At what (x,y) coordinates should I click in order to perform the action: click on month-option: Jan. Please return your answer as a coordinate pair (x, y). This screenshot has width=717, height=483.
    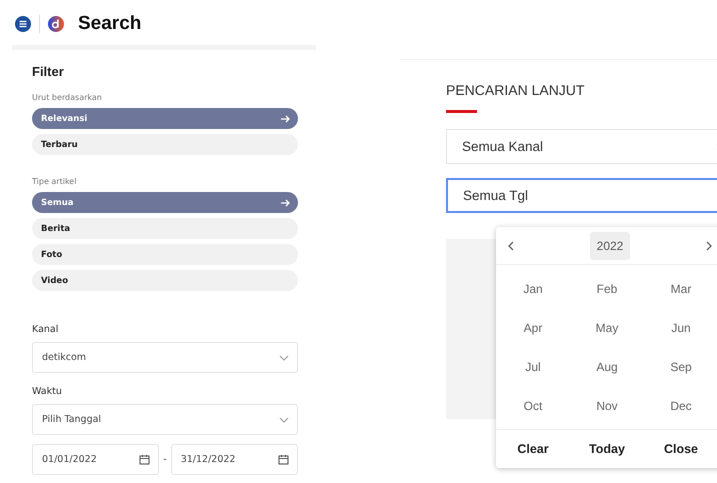
    Looking at the image, I should click on (533, 288).